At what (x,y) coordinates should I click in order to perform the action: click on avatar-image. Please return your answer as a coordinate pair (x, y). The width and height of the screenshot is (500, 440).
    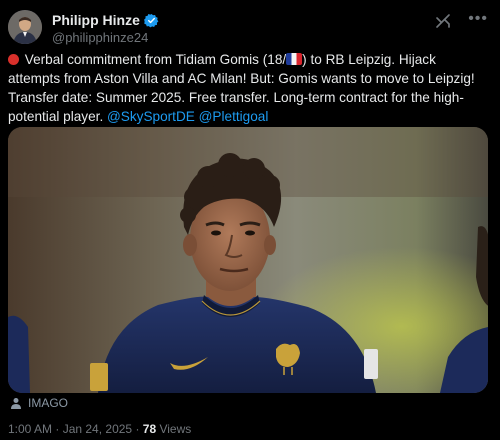
    Looking at the image, I should click on (25, 27).